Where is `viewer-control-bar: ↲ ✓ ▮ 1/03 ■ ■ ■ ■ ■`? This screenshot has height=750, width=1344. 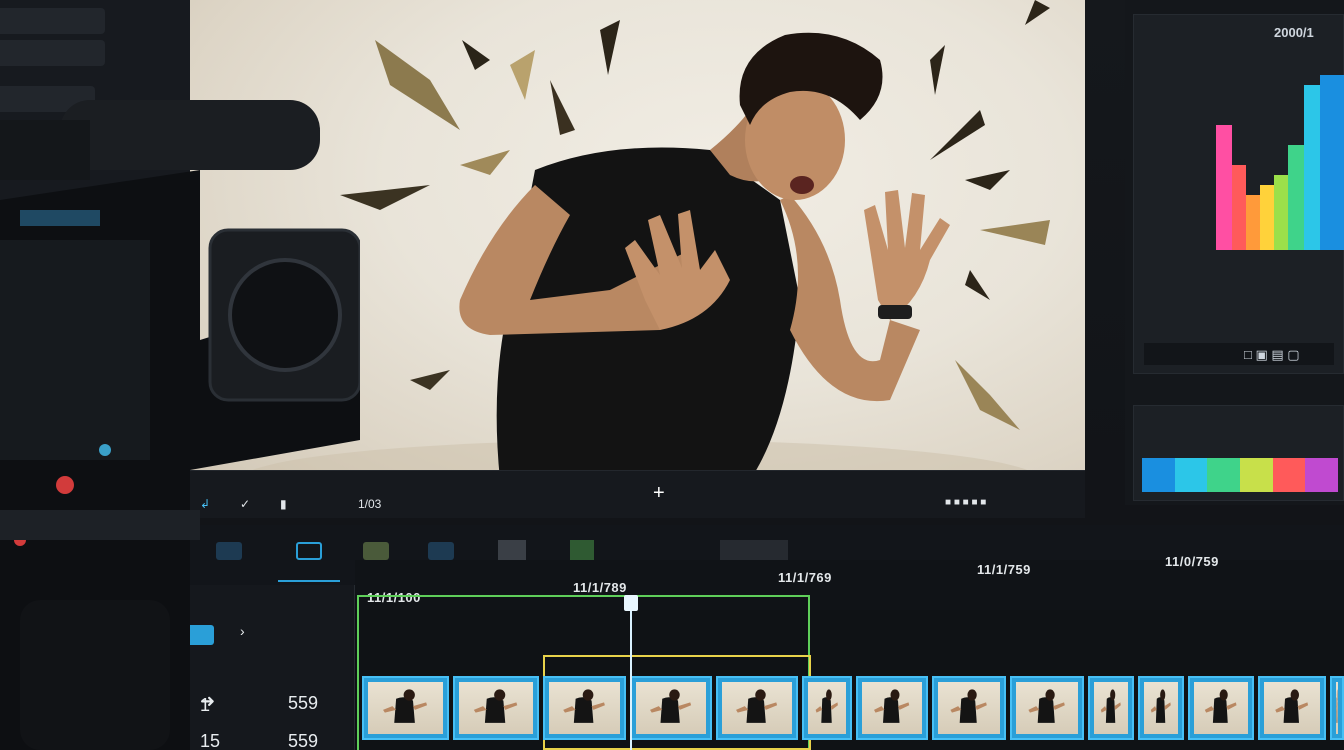
viewer-control-bar: ↲ ✓ ▮ 1/03 ■ ■ ■ ■ ■ is located at coordinates (637, 494).